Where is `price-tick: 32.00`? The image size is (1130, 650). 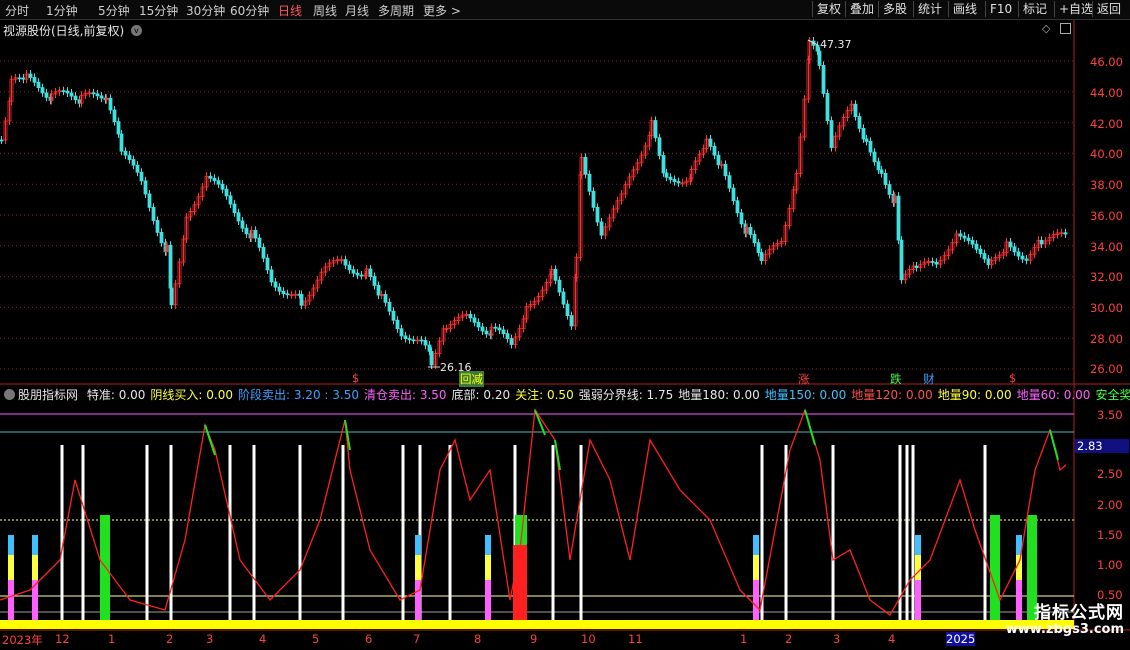
price-tick: 32.00 is located at coordinates (1106, 277).